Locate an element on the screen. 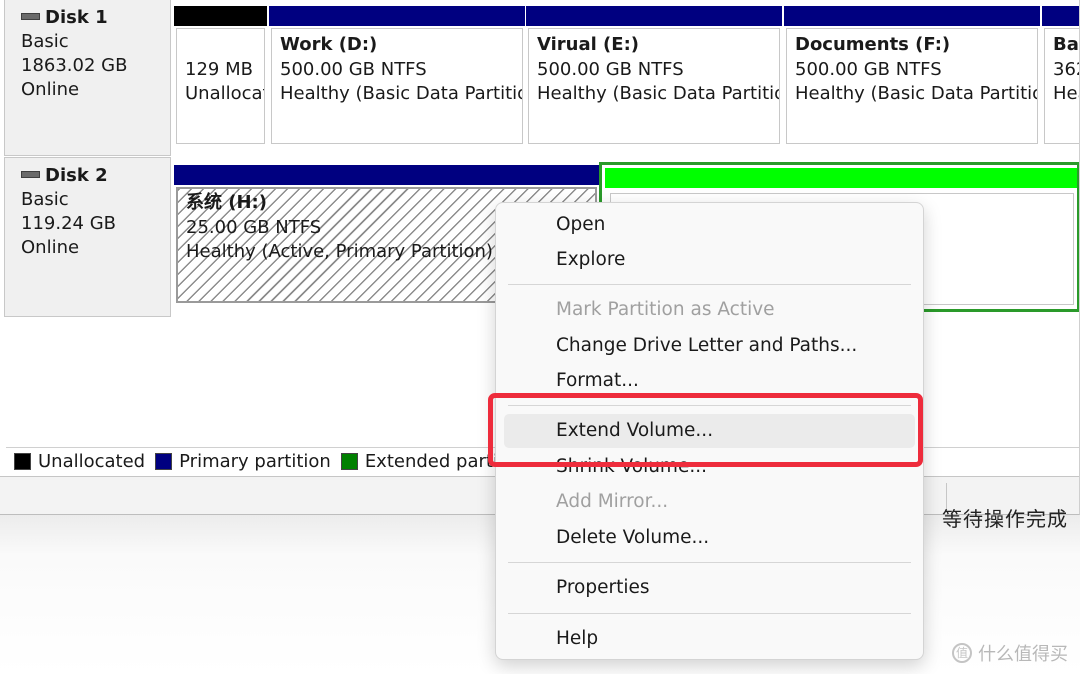 The height and width of the screenshot is (674, 1080). partition-unallocated: 129 MB Unallocated is located at coordinates (220, 77).